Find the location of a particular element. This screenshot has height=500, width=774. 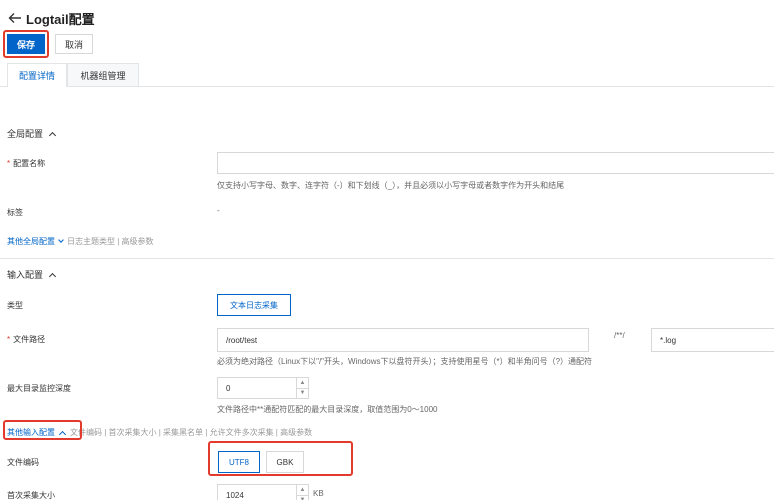

other-global-config-link: 其他全局配置 is located at coordinates (31, 241).